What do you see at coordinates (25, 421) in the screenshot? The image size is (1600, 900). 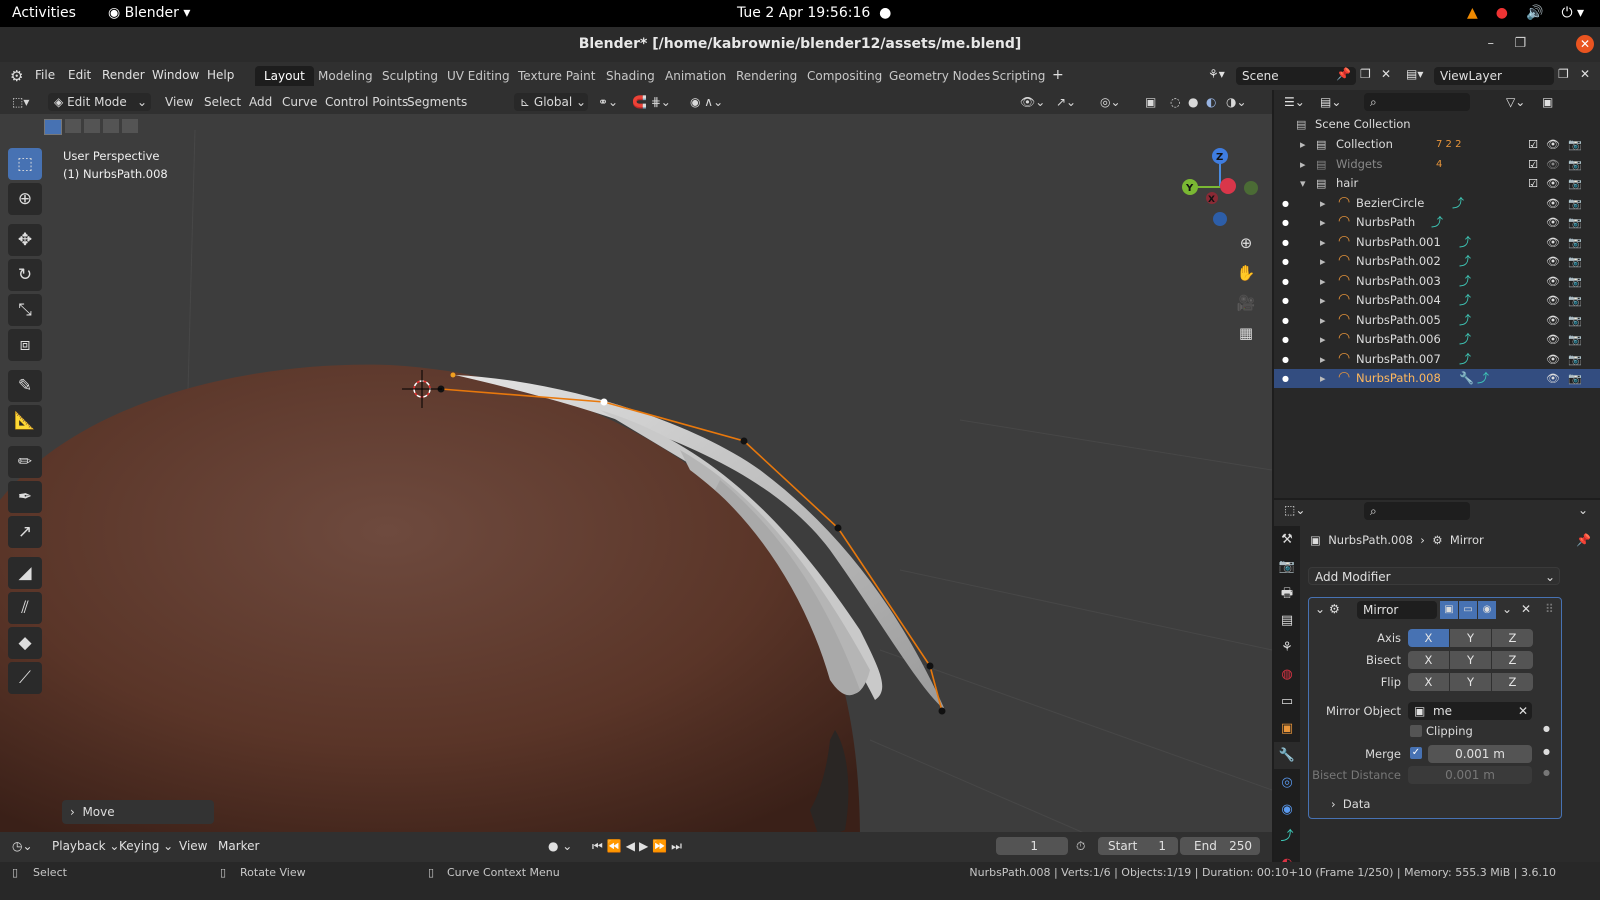 I see `measure-tool-icon: 📐` at bounding box center [25, 421].